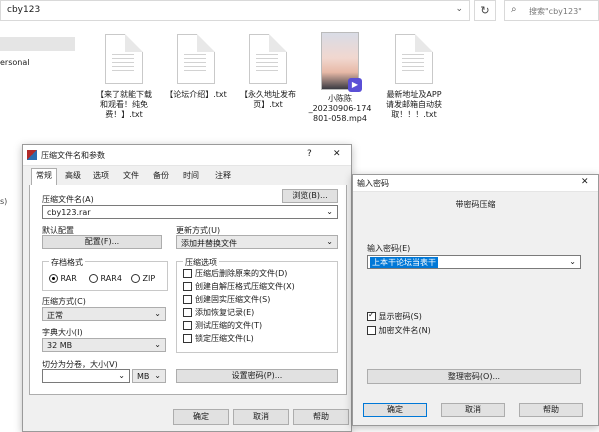 Image resolution: width=599 pixels, height=432 pixels. Describe the element at coordinates (14, 62) in the screenshot. I see `nav-item-personal: ersonal` at that location.